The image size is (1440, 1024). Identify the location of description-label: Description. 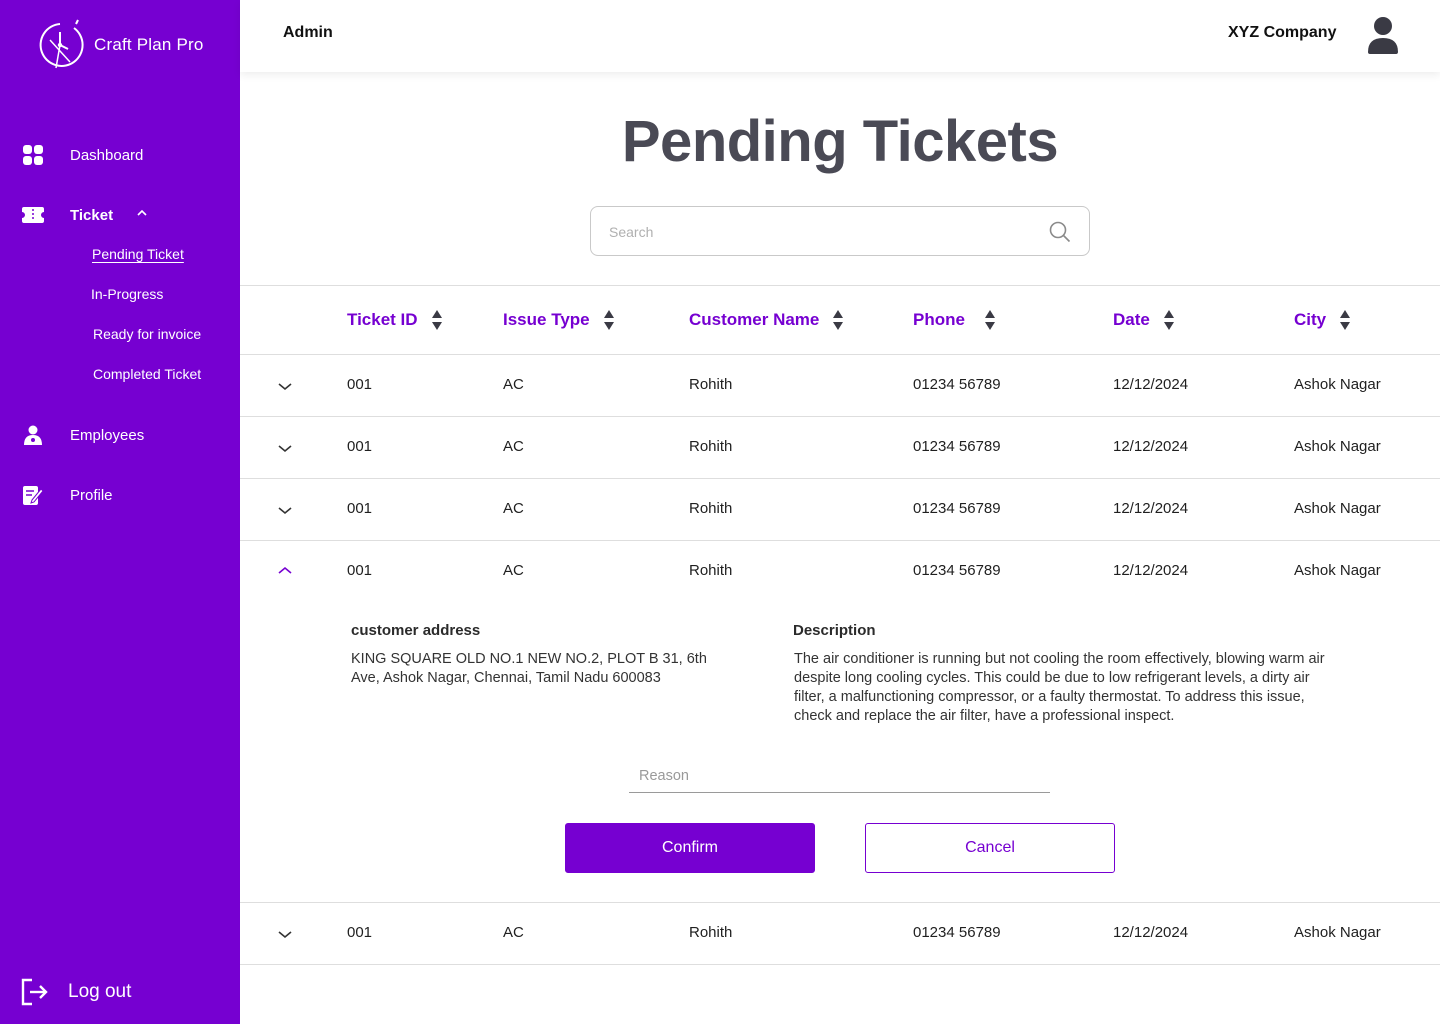
(834, 630).